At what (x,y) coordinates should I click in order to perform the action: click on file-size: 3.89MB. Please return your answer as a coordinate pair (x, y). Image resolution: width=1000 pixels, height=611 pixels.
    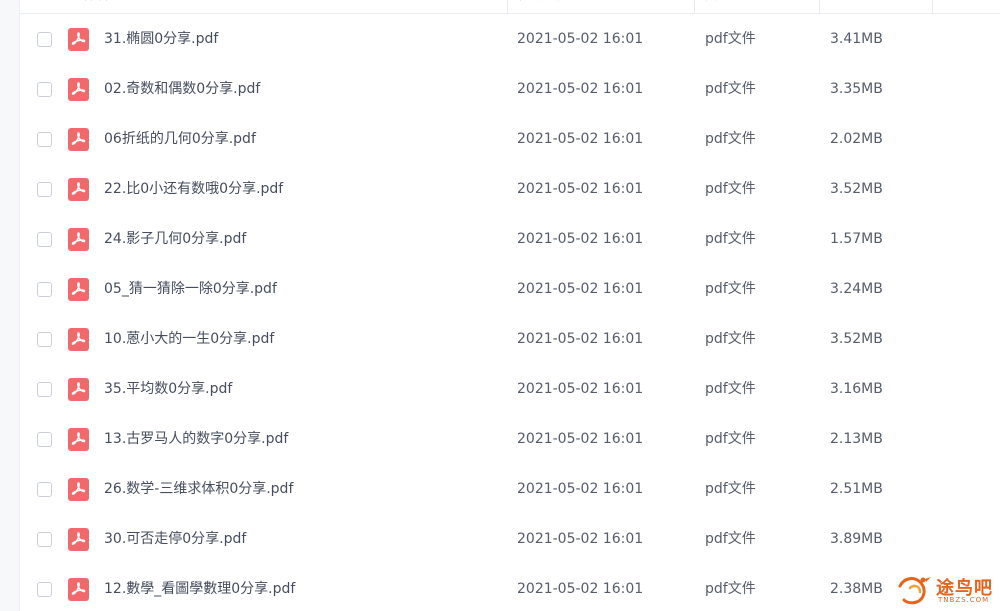
    Looking at the image, I should click on (856, 539).